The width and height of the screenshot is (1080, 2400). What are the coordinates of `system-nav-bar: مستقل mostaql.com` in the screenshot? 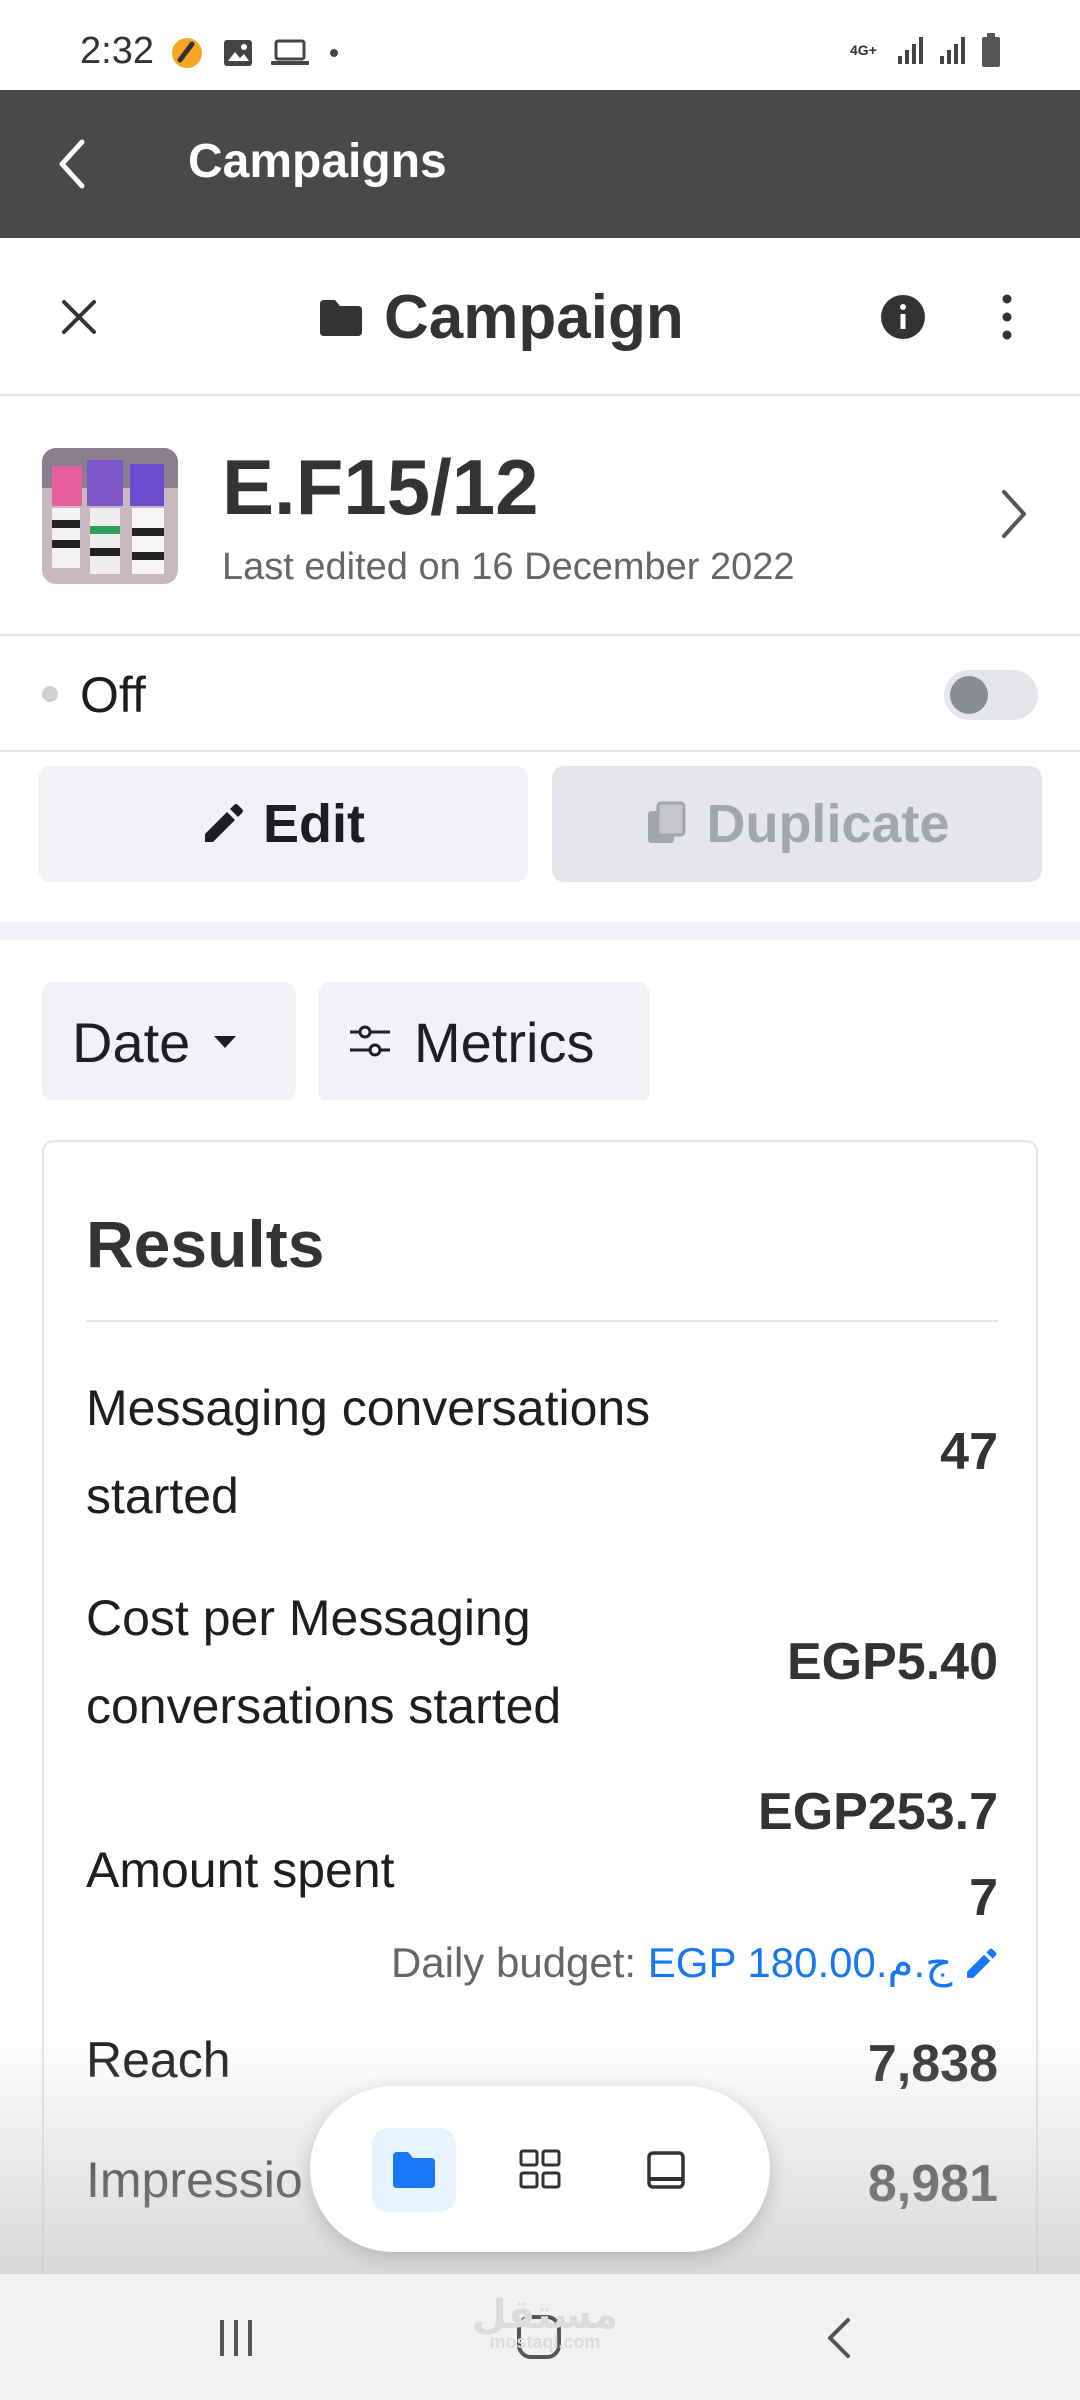 It's located at (540, 2337).